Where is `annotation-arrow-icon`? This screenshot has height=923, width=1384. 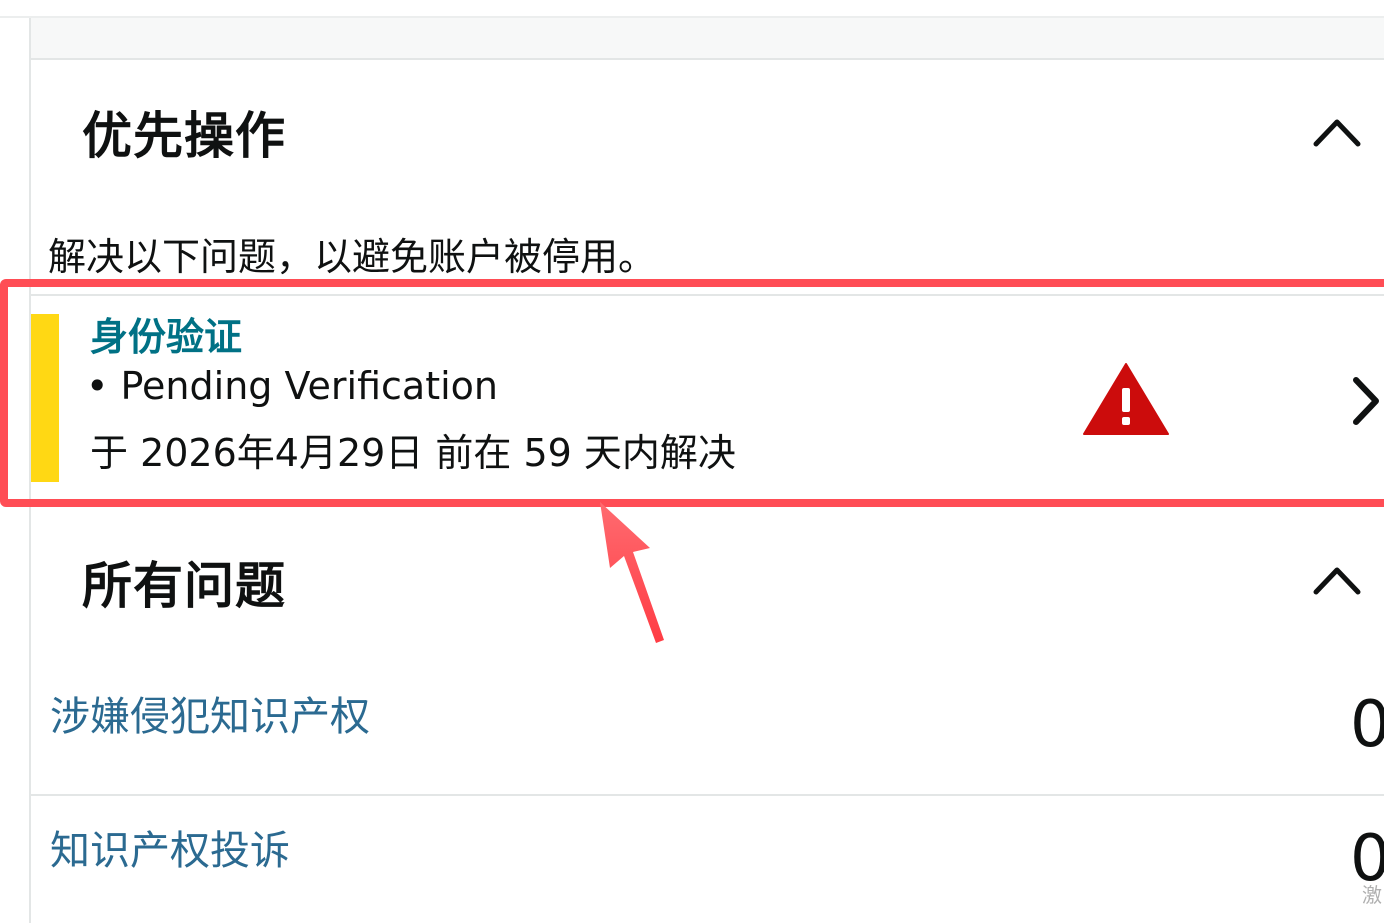
annotation-arrow-icon is located at coordinates (632, 572).